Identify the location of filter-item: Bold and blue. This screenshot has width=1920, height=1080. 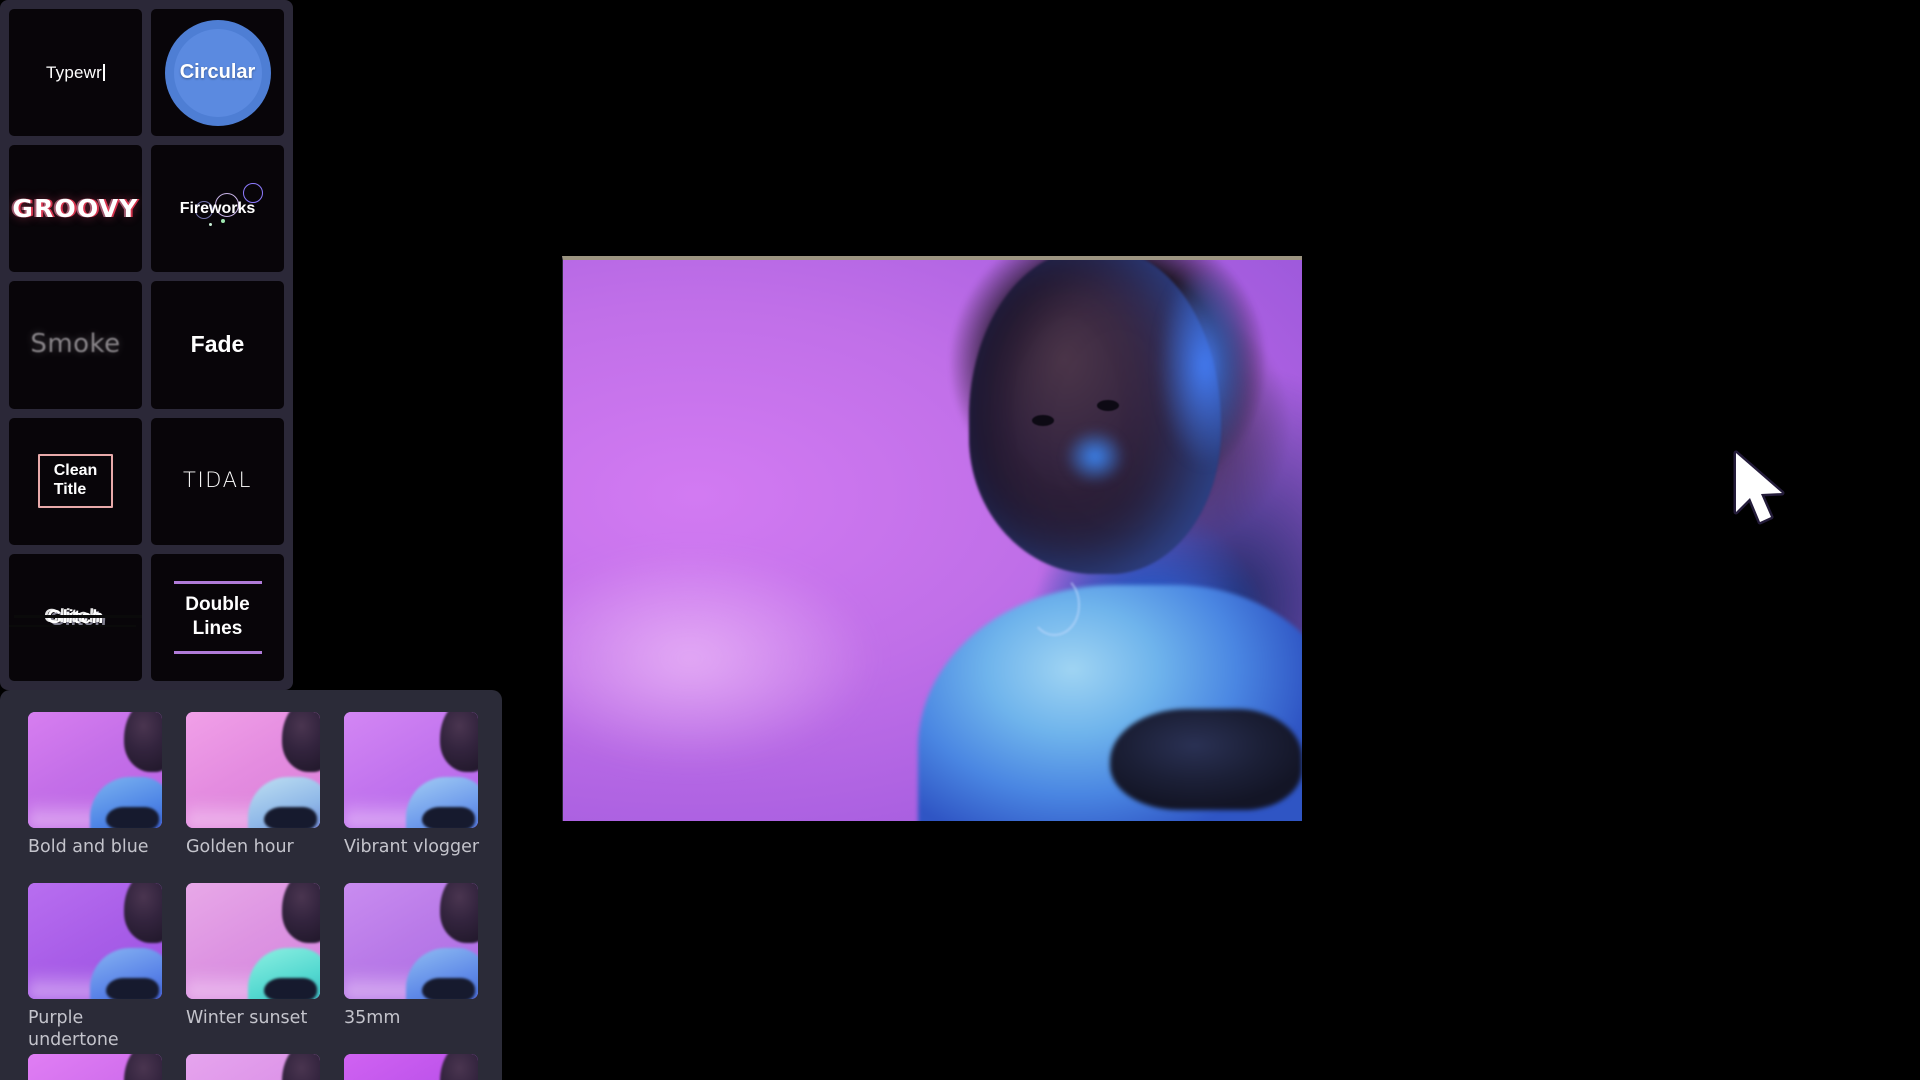
(97, 797).